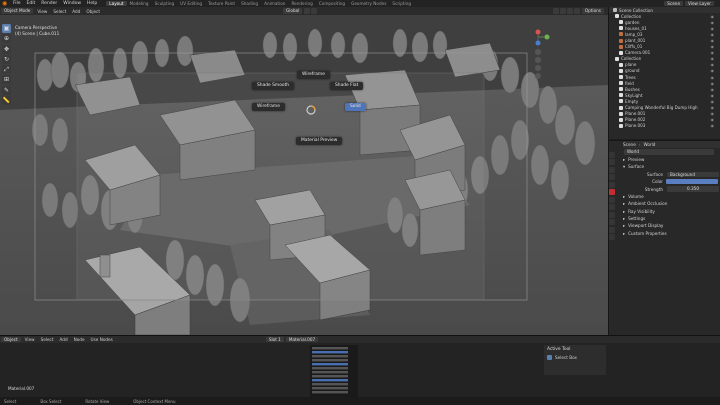 The image size is (720, 405). I want to click on cursor-tool-icon: ⊕, so click(6, 39).